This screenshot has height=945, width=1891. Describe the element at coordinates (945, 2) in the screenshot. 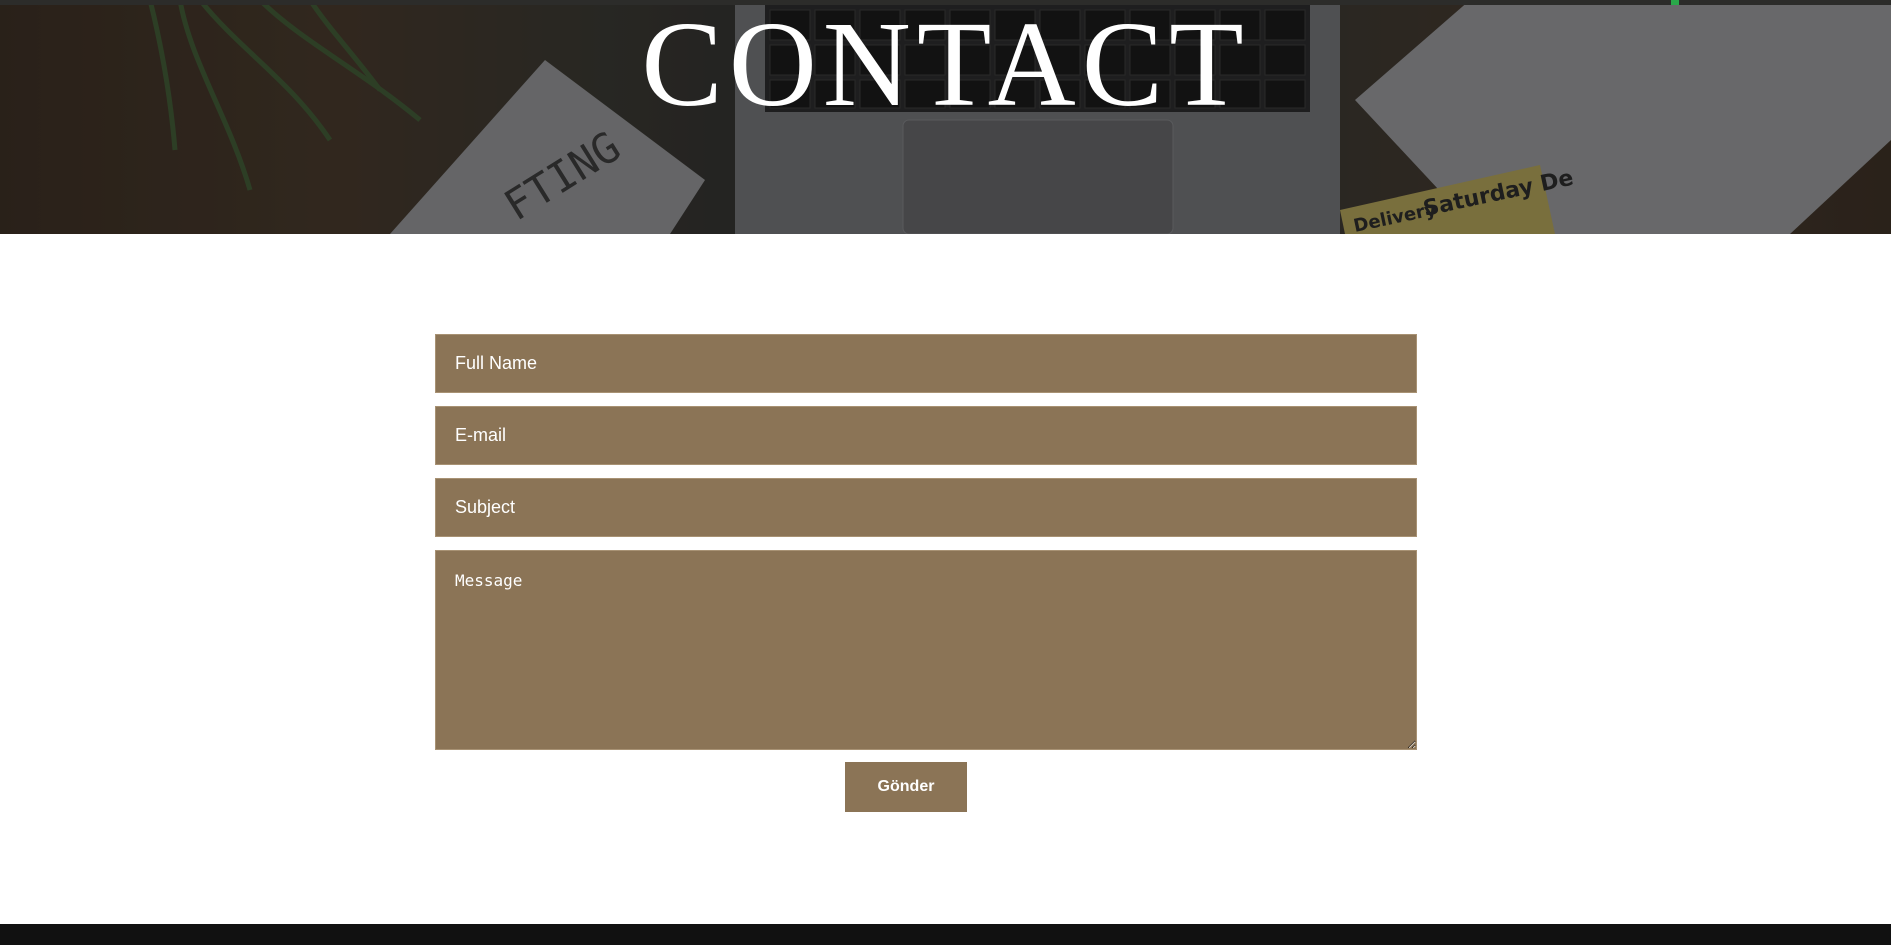

I see `top-bar` at that location.